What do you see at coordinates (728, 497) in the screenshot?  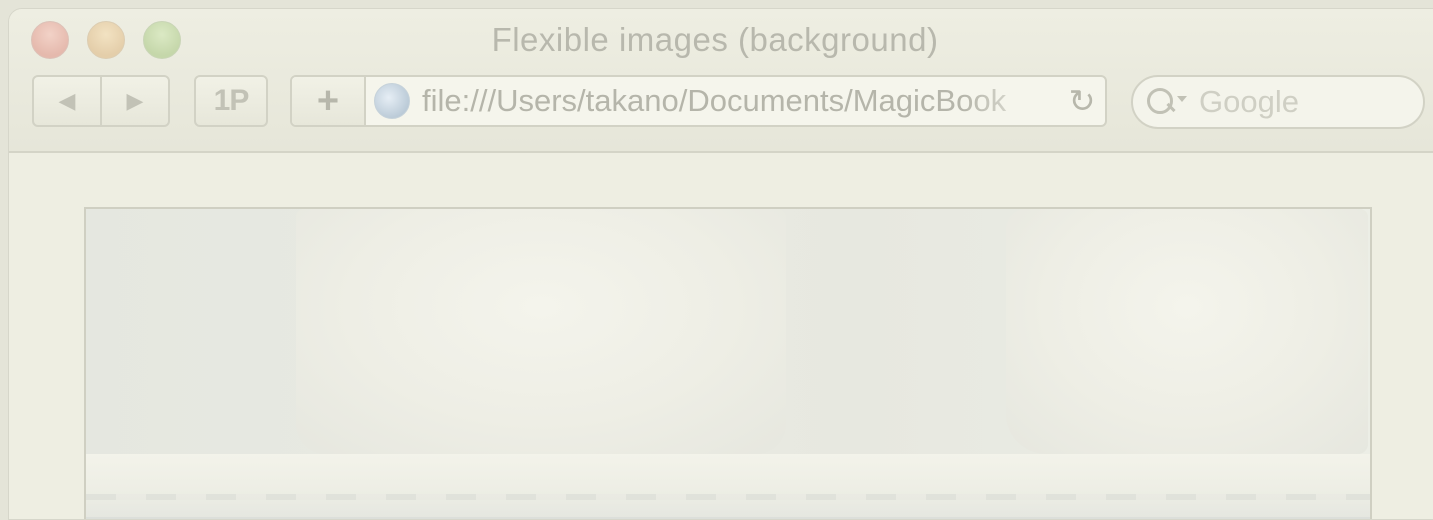 I see `sofa-seat-seam` at bounding box center [728, 497].